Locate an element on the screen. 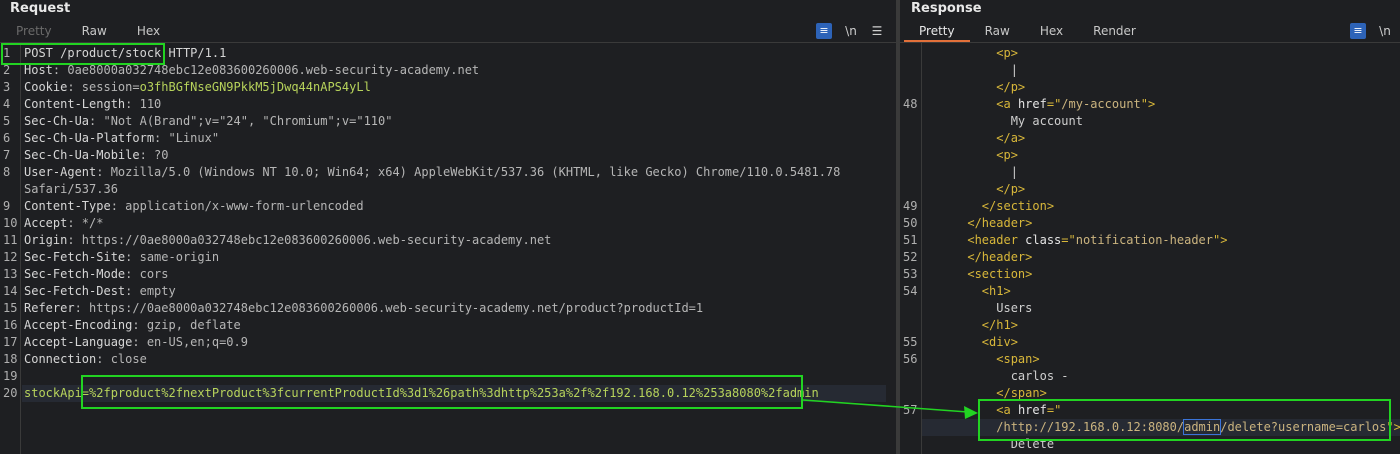  code-text: <span> is located at coordinates (981, 359).